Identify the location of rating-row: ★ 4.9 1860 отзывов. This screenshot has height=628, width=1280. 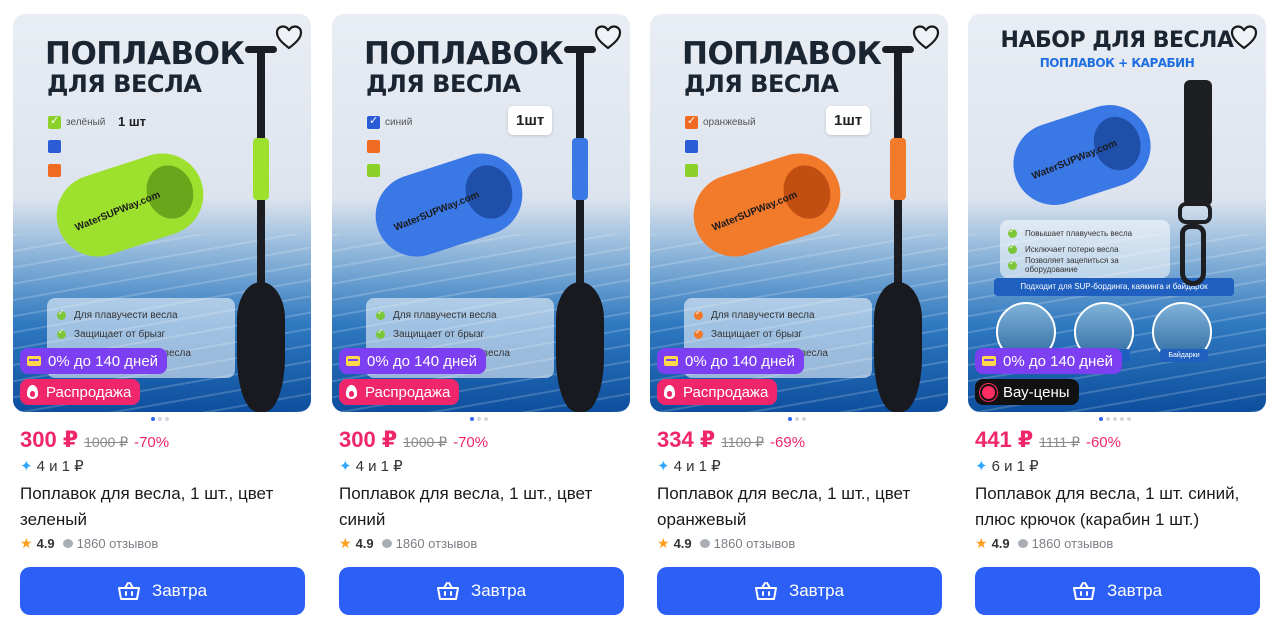
(726, 543).